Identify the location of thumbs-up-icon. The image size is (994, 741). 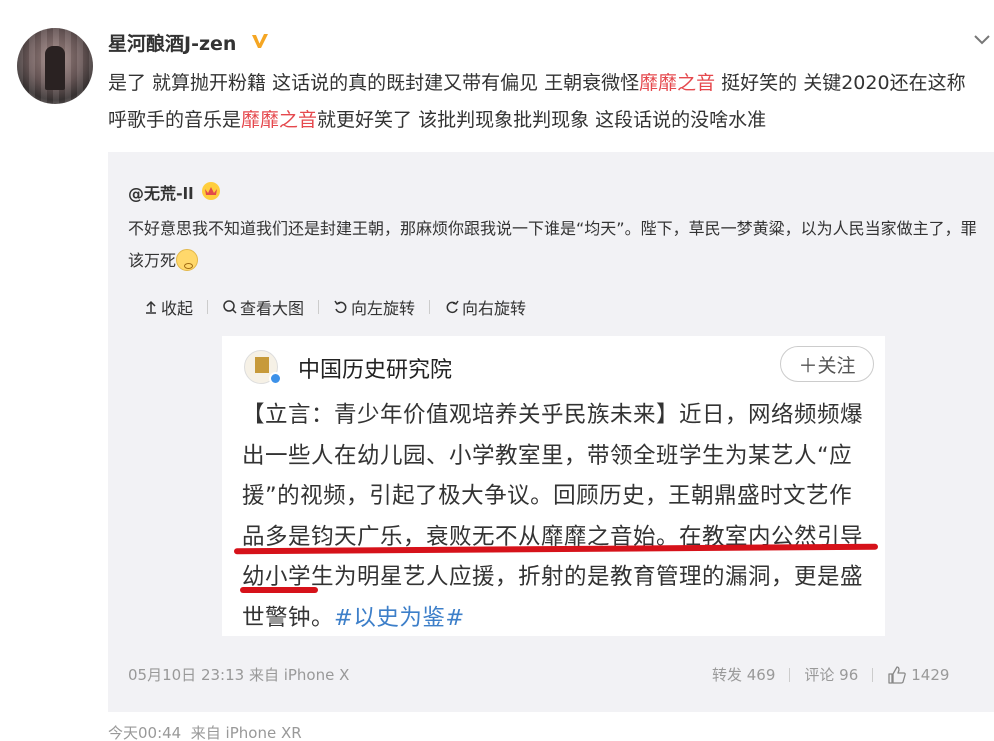
(897, 675).